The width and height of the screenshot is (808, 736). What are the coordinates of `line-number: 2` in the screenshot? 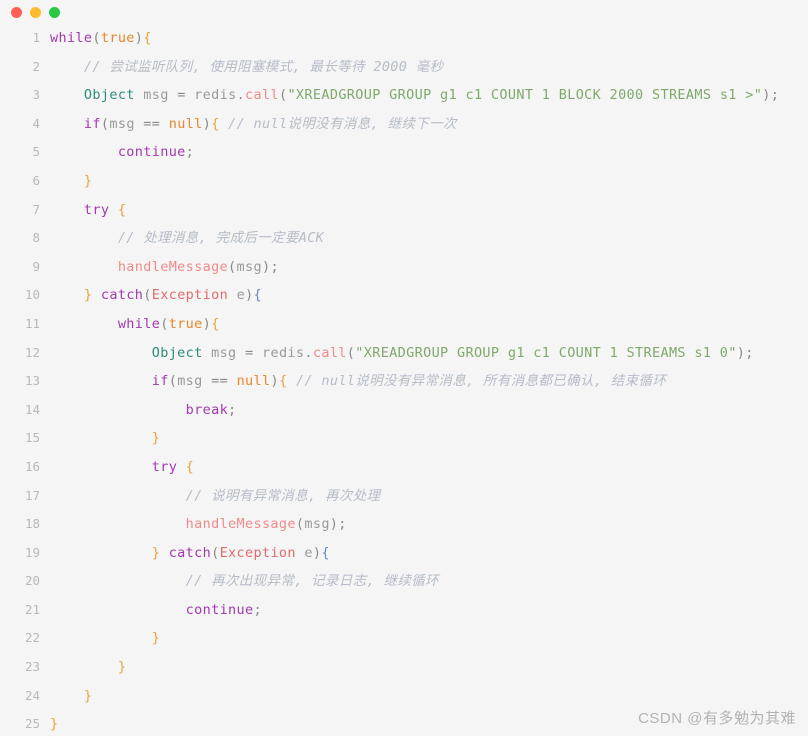 It's located at (36, 66).